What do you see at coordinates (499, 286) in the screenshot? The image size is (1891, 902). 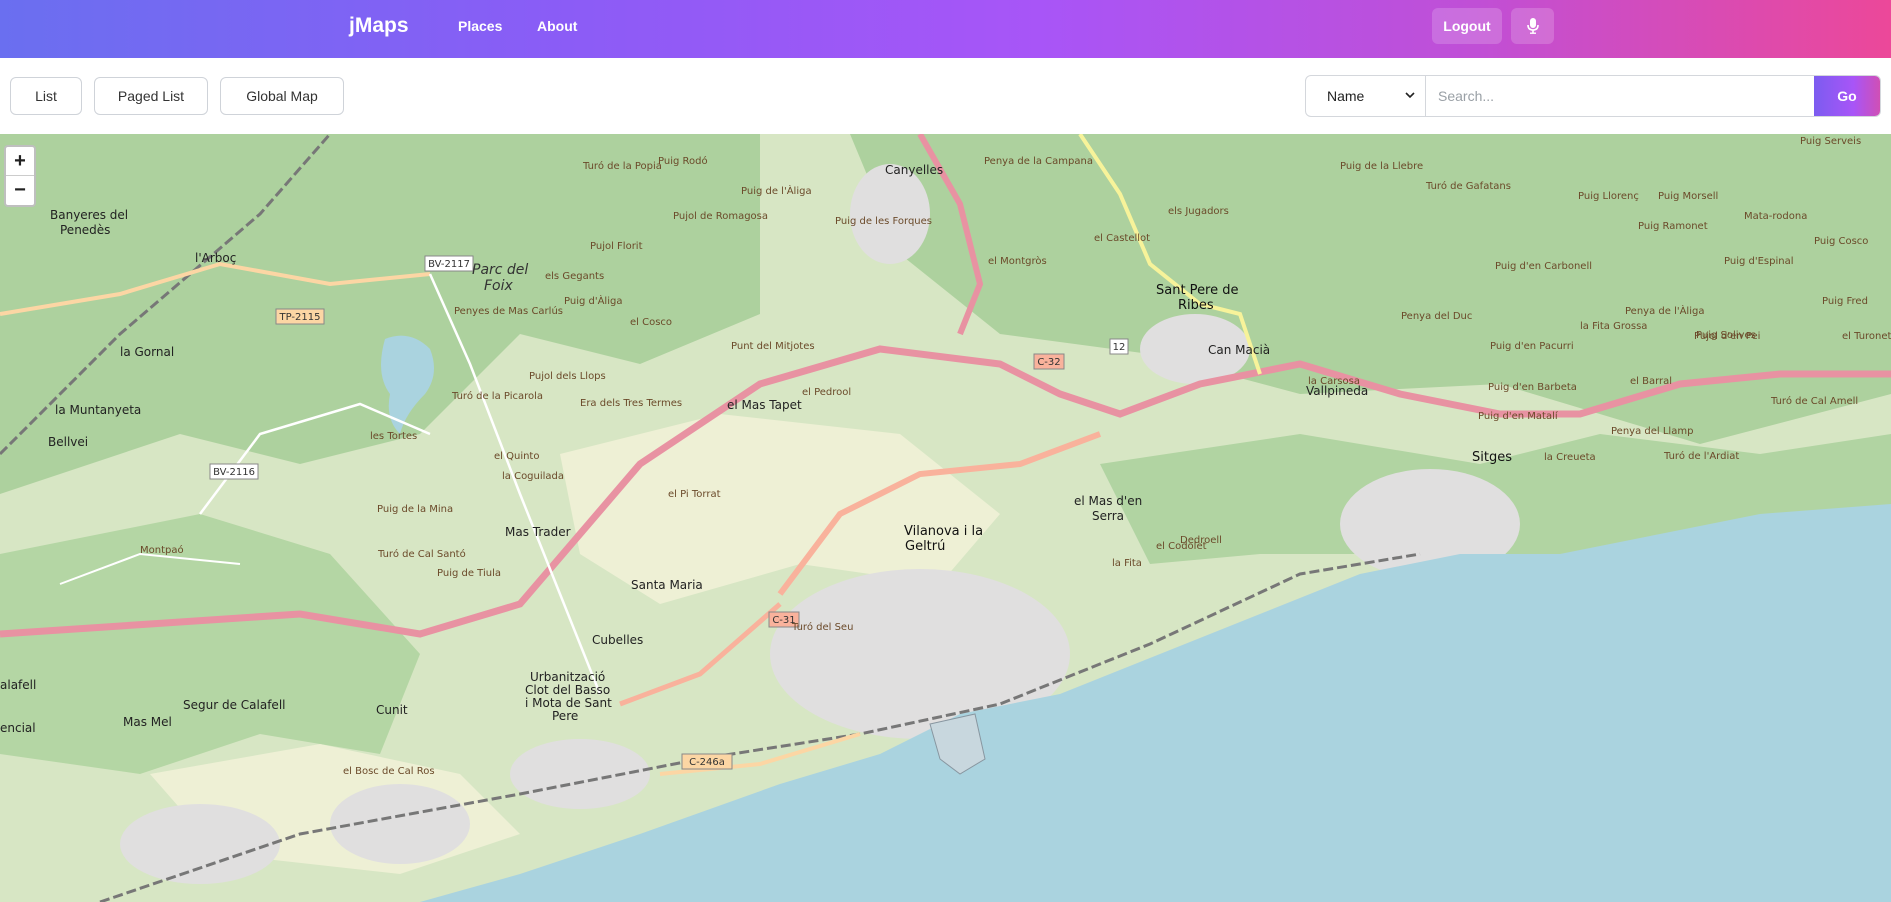 I see `park-label: Foix` at bounding box center [499, 286].